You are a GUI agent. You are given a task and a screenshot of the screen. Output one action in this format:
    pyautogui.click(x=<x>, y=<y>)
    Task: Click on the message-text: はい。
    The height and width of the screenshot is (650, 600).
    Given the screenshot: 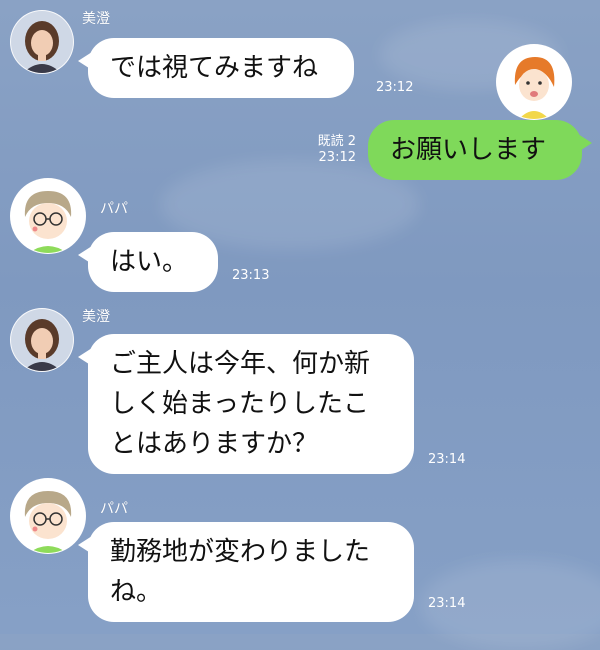 What is the action you would take?
    pyautogui.click(x=149, y=262)
    